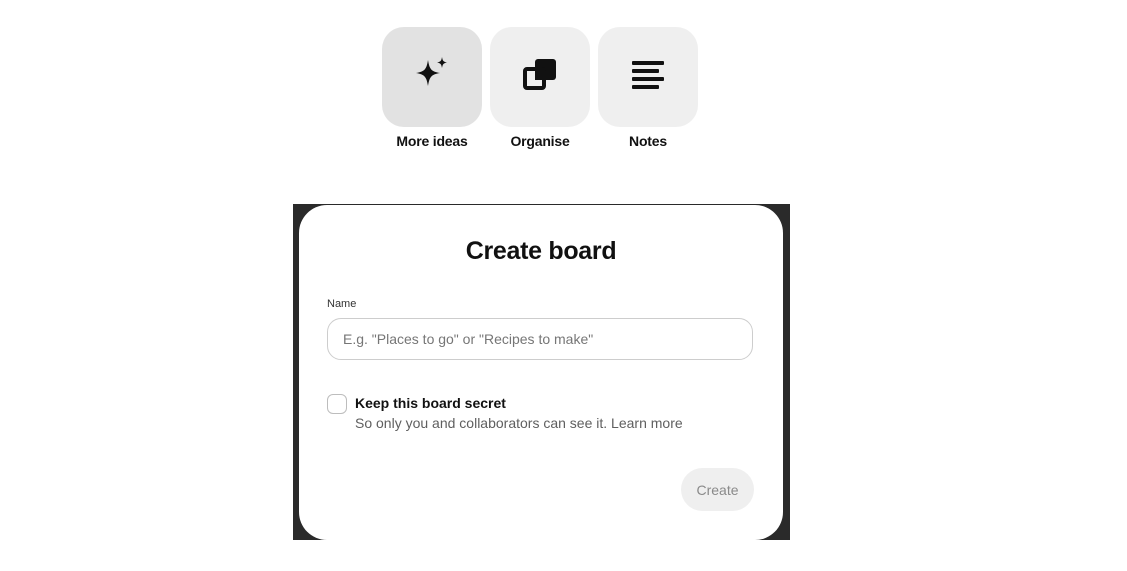 This screenshot has width=1127, height=571. I want to click on organise-label: Organise, so click(540, 141).